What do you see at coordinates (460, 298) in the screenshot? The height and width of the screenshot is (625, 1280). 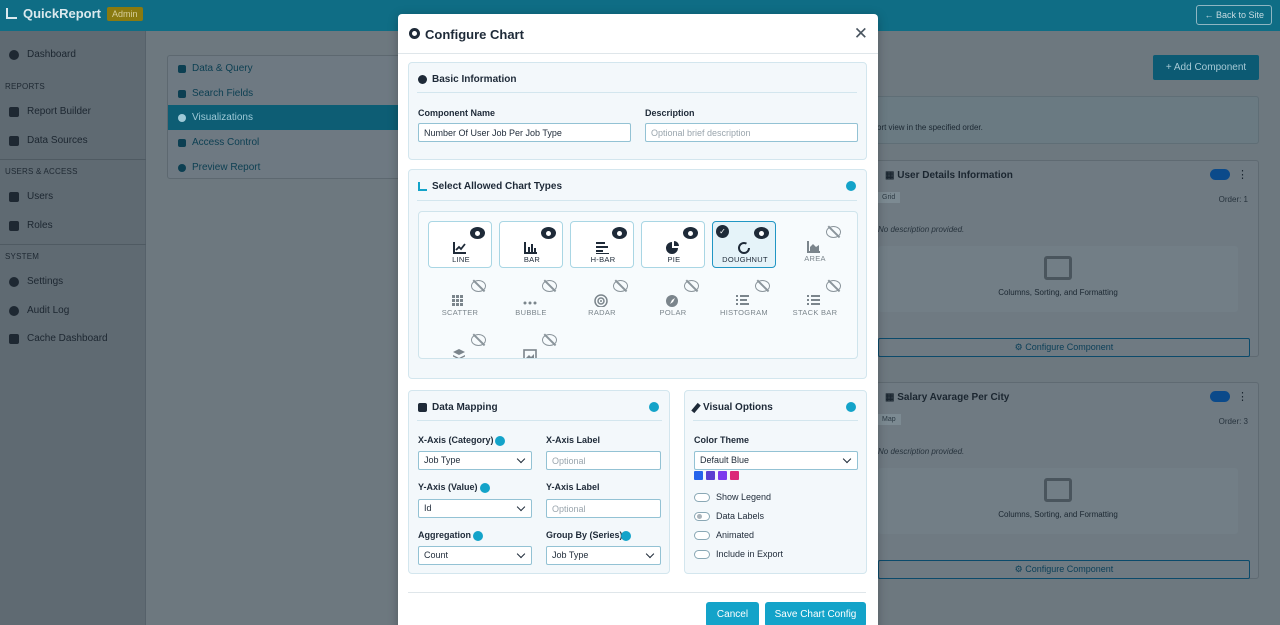 I see `chart-type-scatter: SCATTER` at bounding box center [460, 298].